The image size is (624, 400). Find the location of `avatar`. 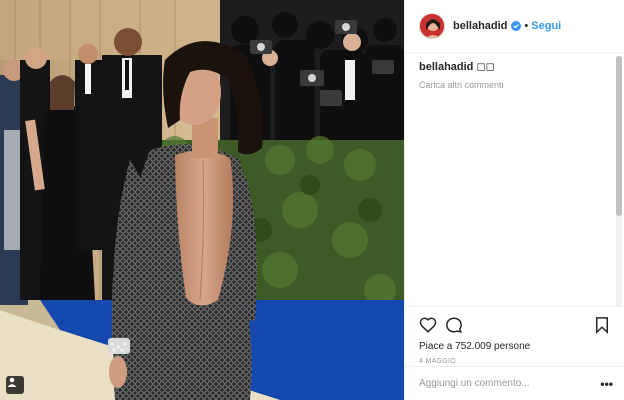

avatar is located at coordinates (432, 26).